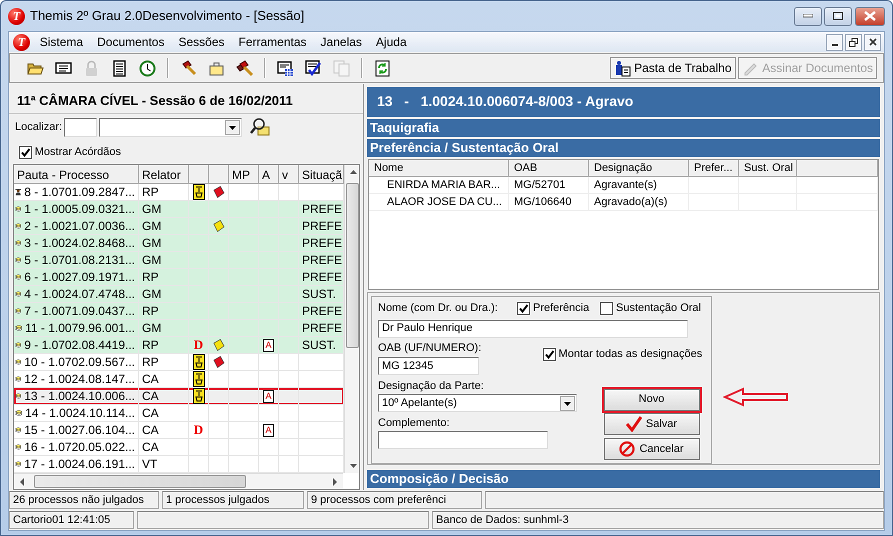 The height and width of the screenshot is (536, 893). What do you see at coordinates (179, 209) in the screenshot?
I see `table-row: 1 - 1.0005.09.0321... GM PREFE` at bounding box center [179, 209].